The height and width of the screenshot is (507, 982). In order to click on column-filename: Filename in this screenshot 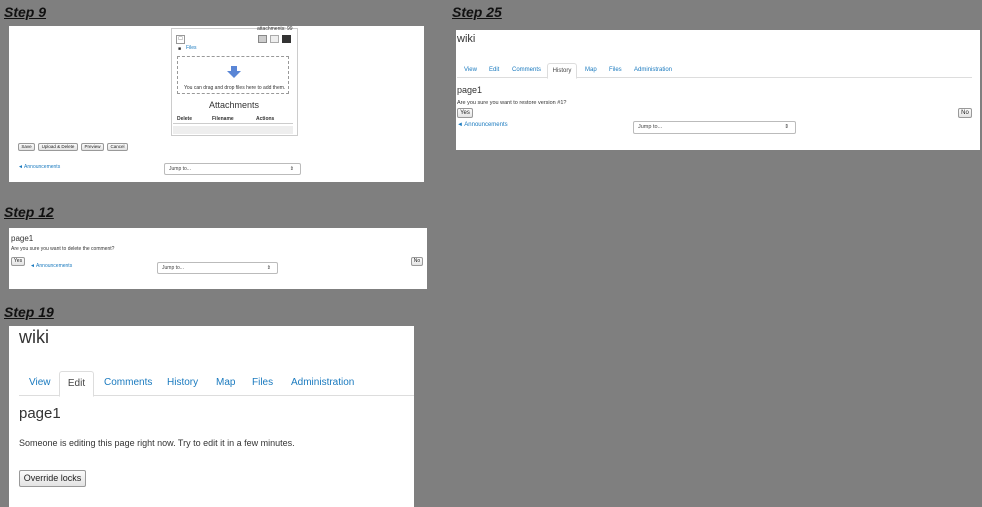, I will do `click(223, 119)`.